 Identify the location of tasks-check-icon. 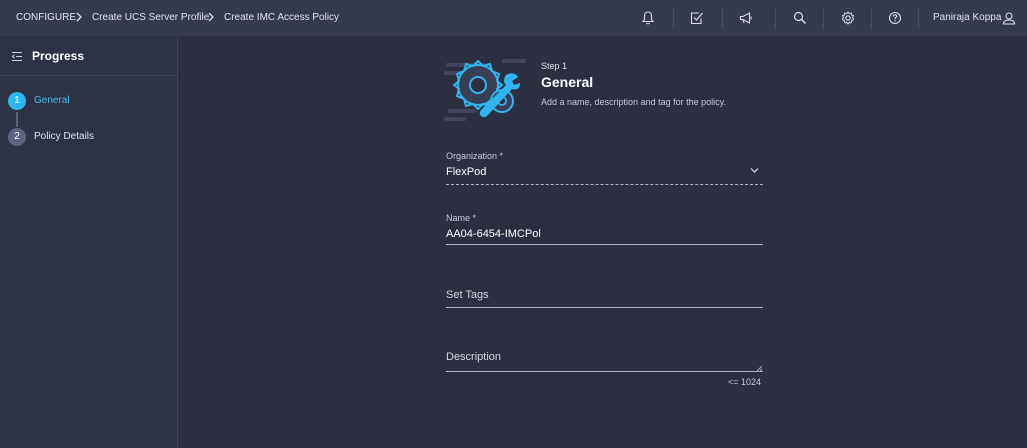
(697, 18).